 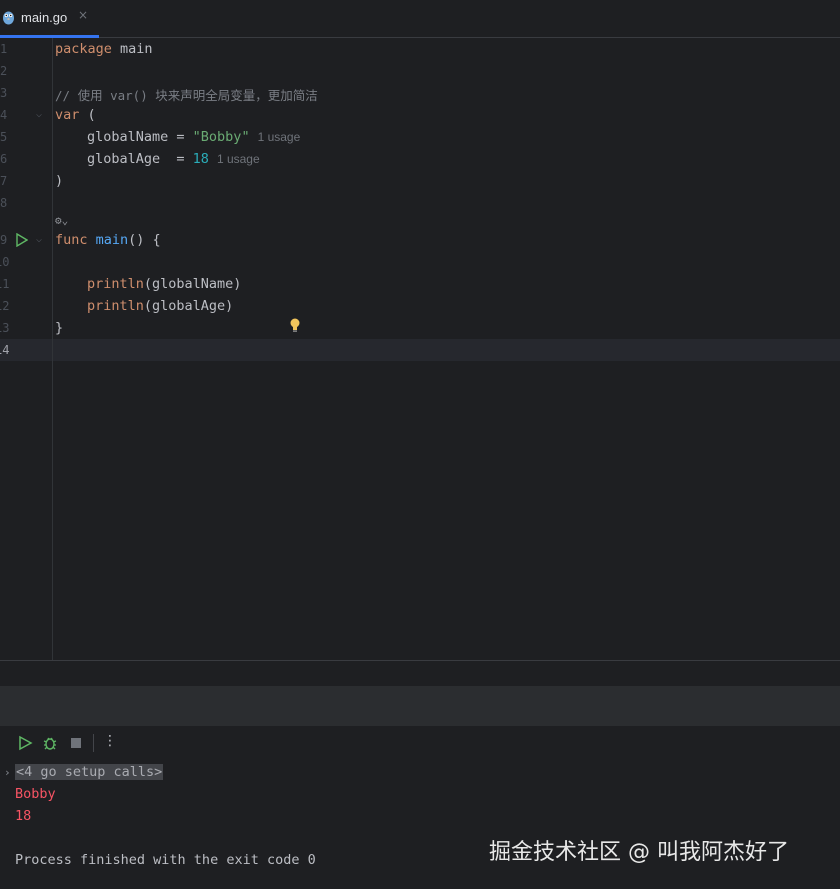 What do you see at coordinates (4, 181) in the screenshot?
I see `line-number: 7` at bounding box center [4, 181].